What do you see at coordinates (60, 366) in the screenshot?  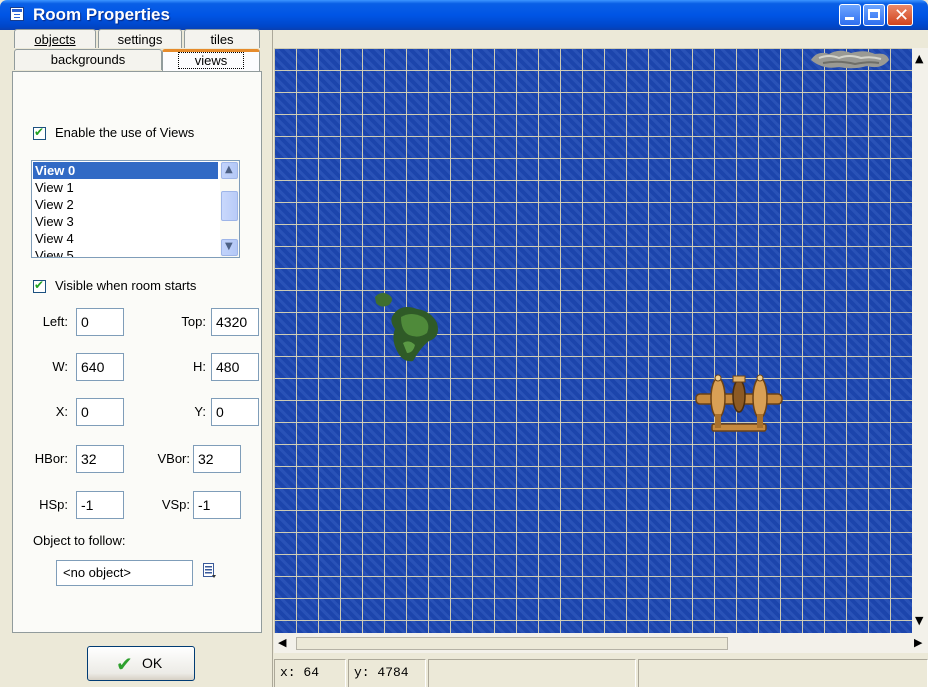 I see `width-label: W:` at bounding box center [60, 366].